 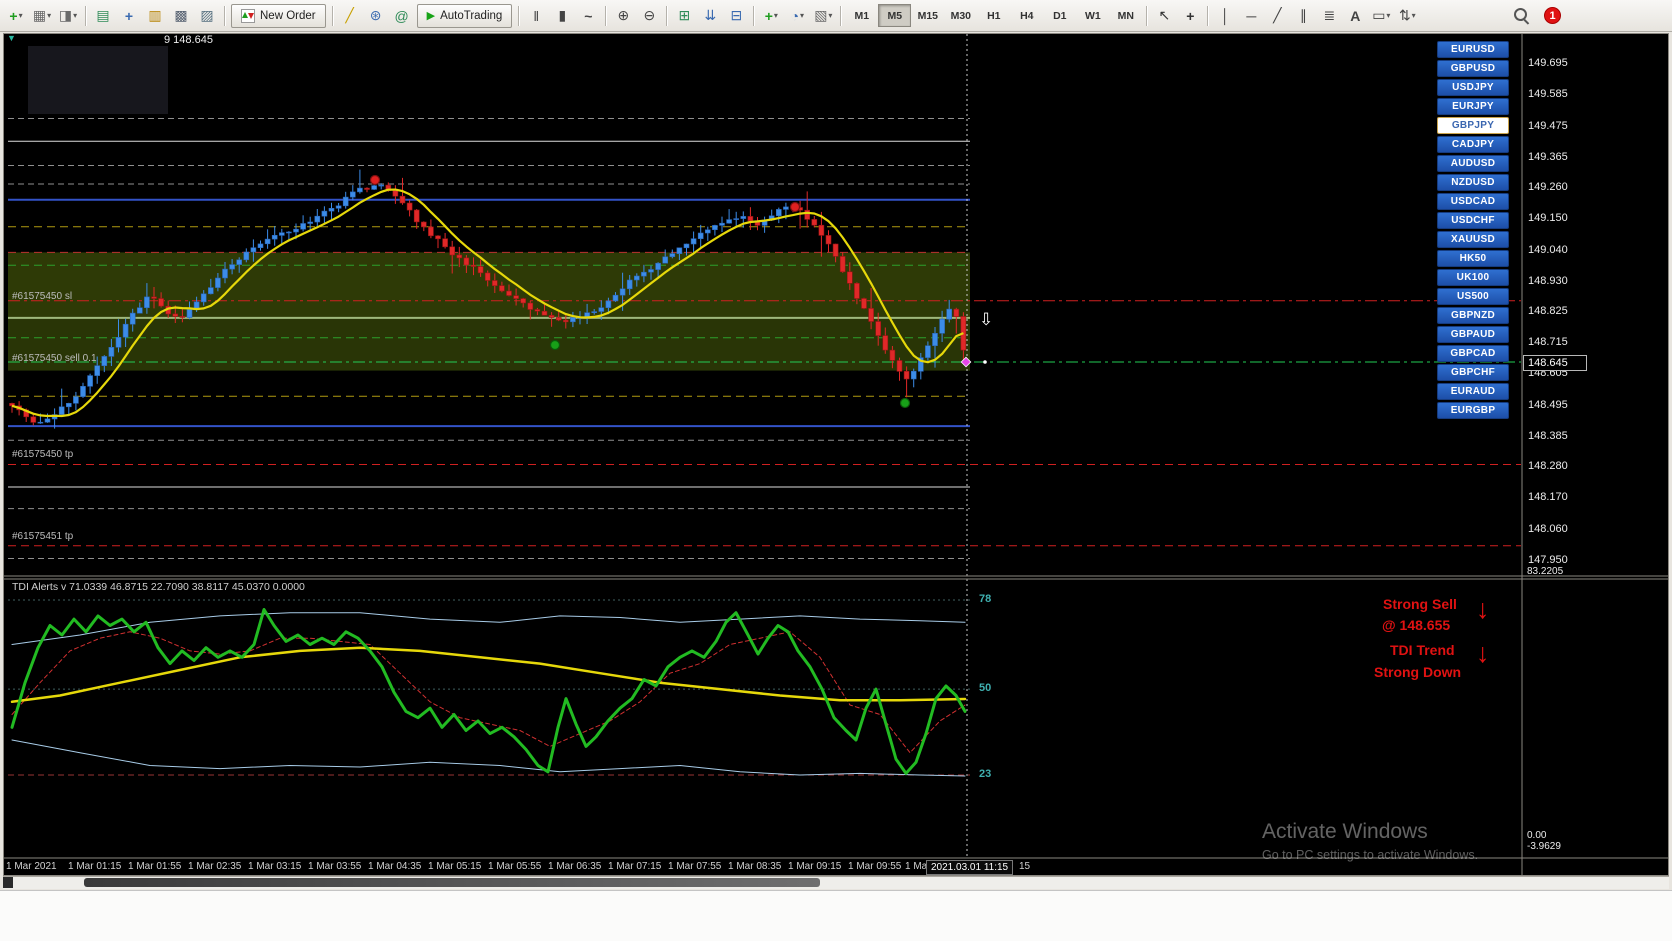 I want to click on cursor-button: ↖, so click(x=1164, y=16).